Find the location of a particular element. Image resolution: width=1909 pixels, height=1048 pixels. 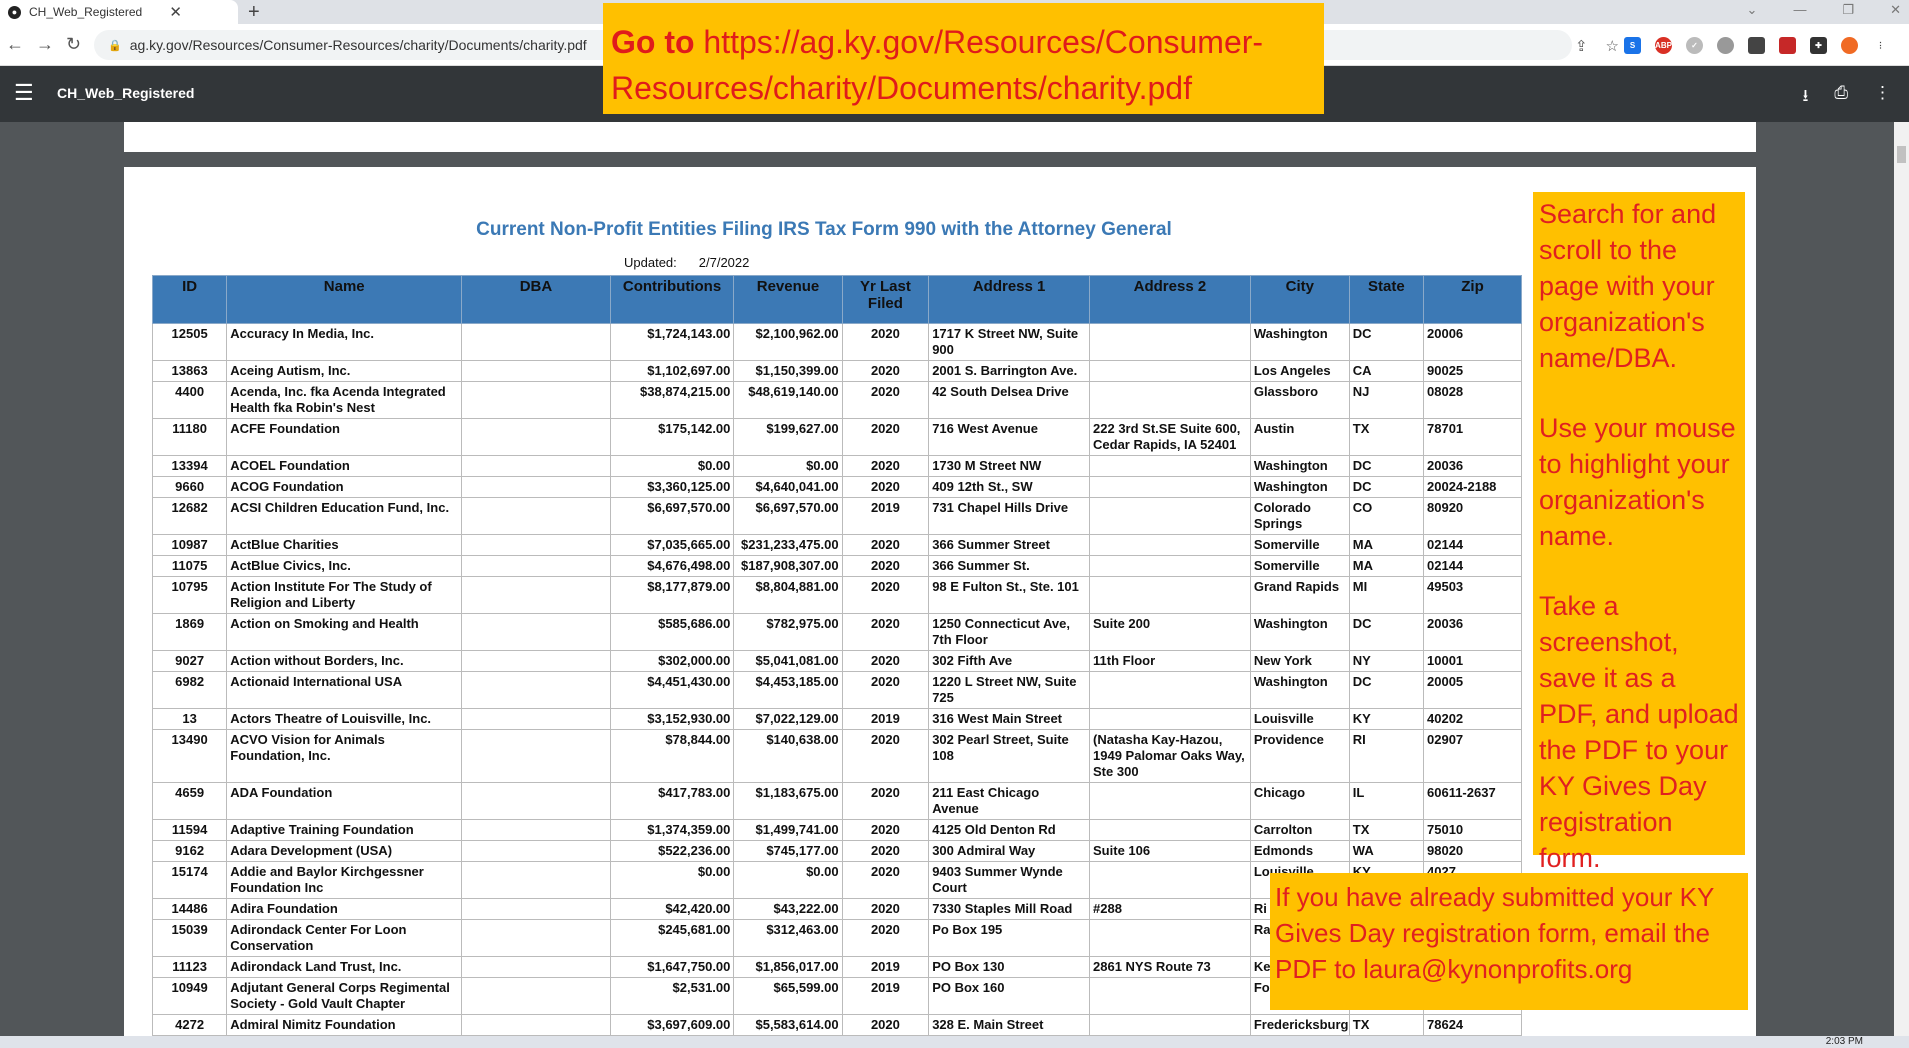

table-cell: $312,463.00 is located at coordinates (788, 938).